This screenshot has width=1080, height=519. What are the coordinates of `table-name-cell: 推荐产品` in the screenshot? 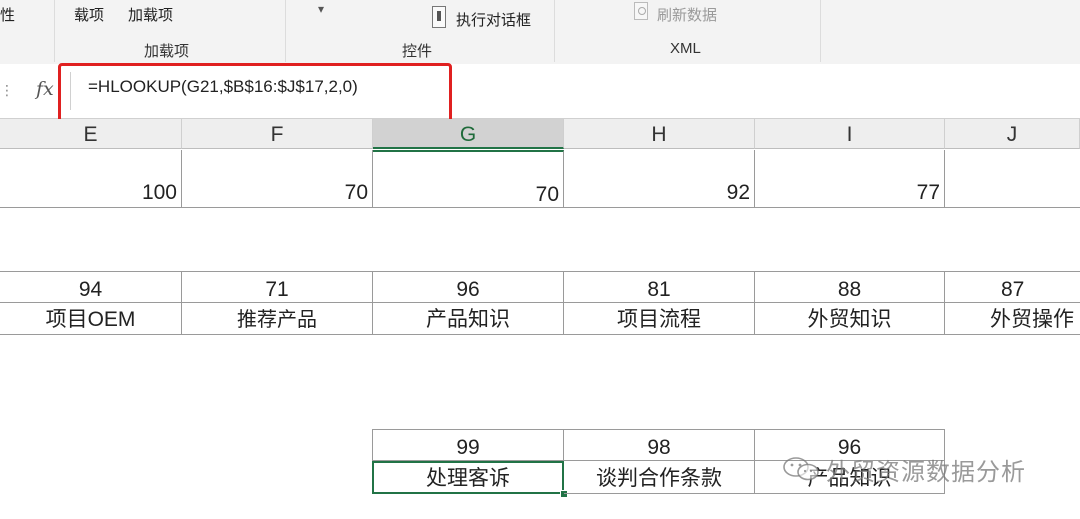 It's located at (277, 319).